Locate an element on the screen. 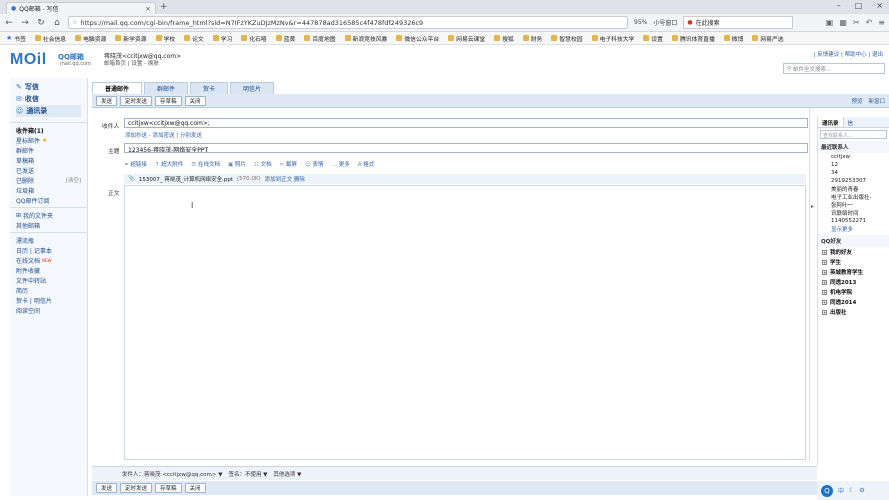 The width and height of the screenshot is (889, 500). moon-icon: ☾ is located at coordinates (851, 490).